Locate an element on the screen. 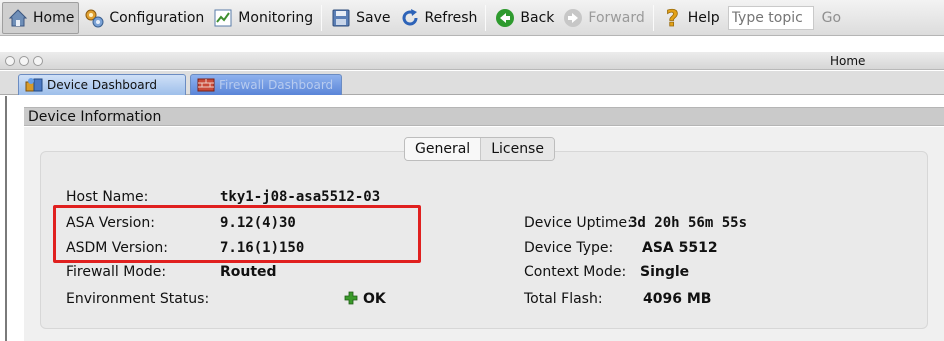 This screenshot has width=944, height=341. back-button: Back is located at coordinates (524, 18).